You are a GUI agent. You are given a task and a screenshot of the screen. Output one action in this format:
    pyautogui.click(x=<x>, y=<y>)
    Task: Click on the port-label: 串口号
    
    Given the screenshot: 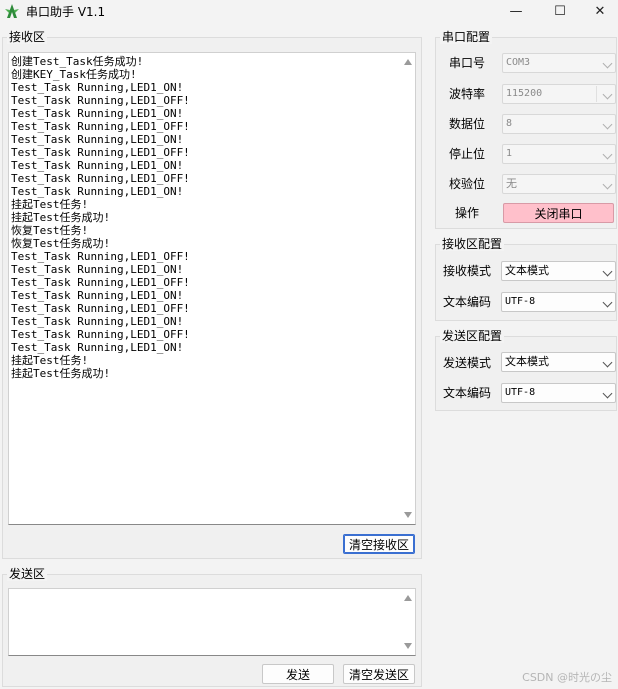 What is the action you would take?
    pyautogui.click(x=467, y=63)
    